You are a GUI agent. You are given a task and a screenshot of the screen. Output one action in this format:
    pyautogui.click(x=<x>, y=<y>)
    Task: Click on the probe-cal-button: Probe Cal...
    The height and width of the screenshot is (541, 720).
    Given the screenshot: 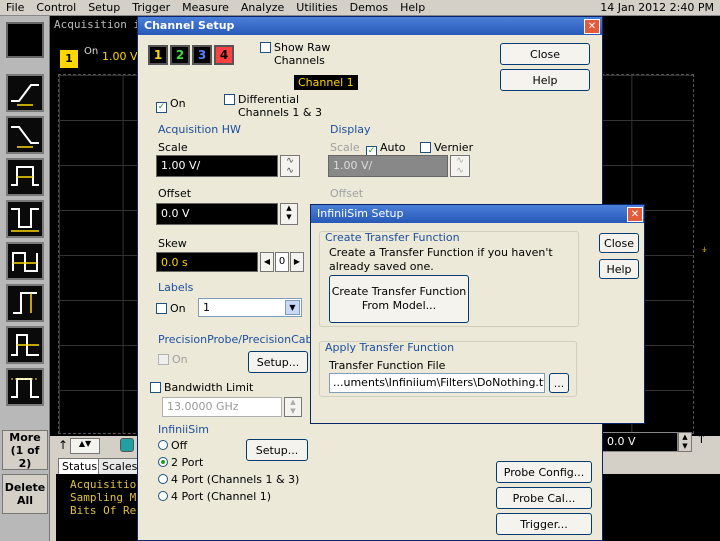 What is the action you would take?
    pyautogui.click(x=544, y=498)
    